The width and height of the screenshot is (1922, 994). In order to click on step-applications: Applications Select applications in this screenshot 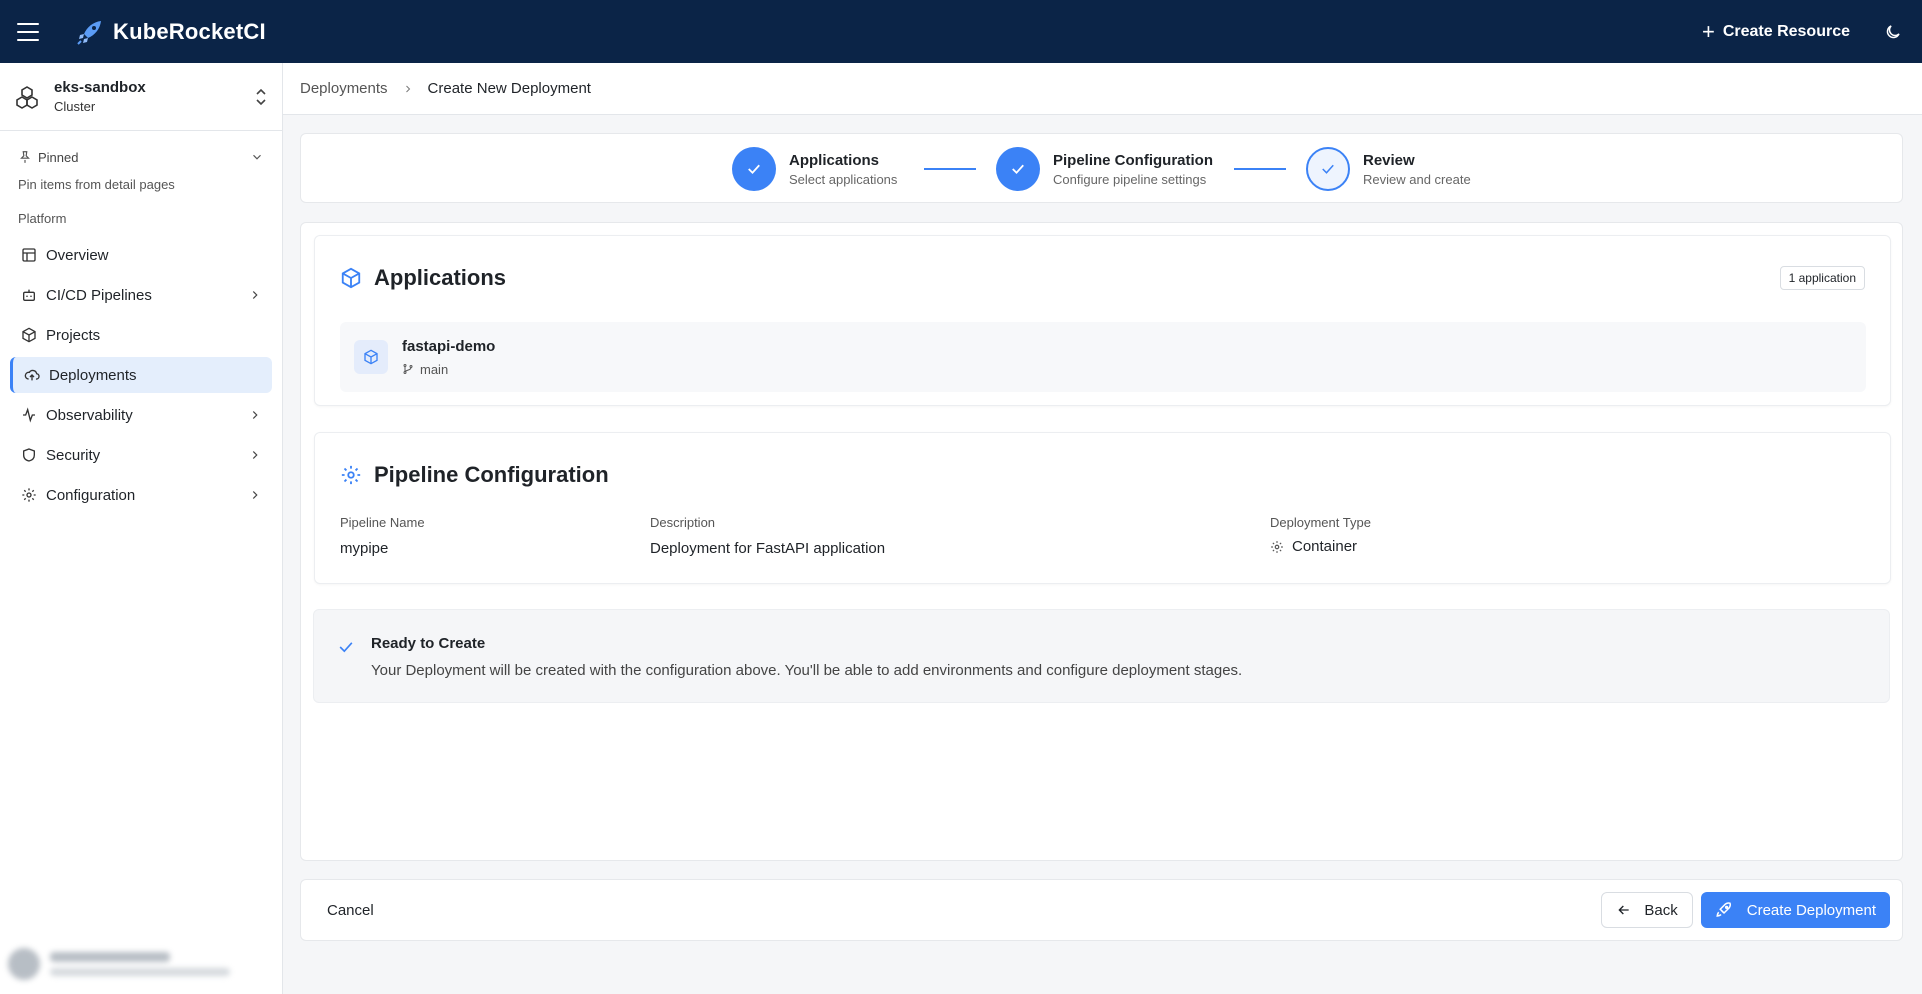, I will do `click(814, 169)`.